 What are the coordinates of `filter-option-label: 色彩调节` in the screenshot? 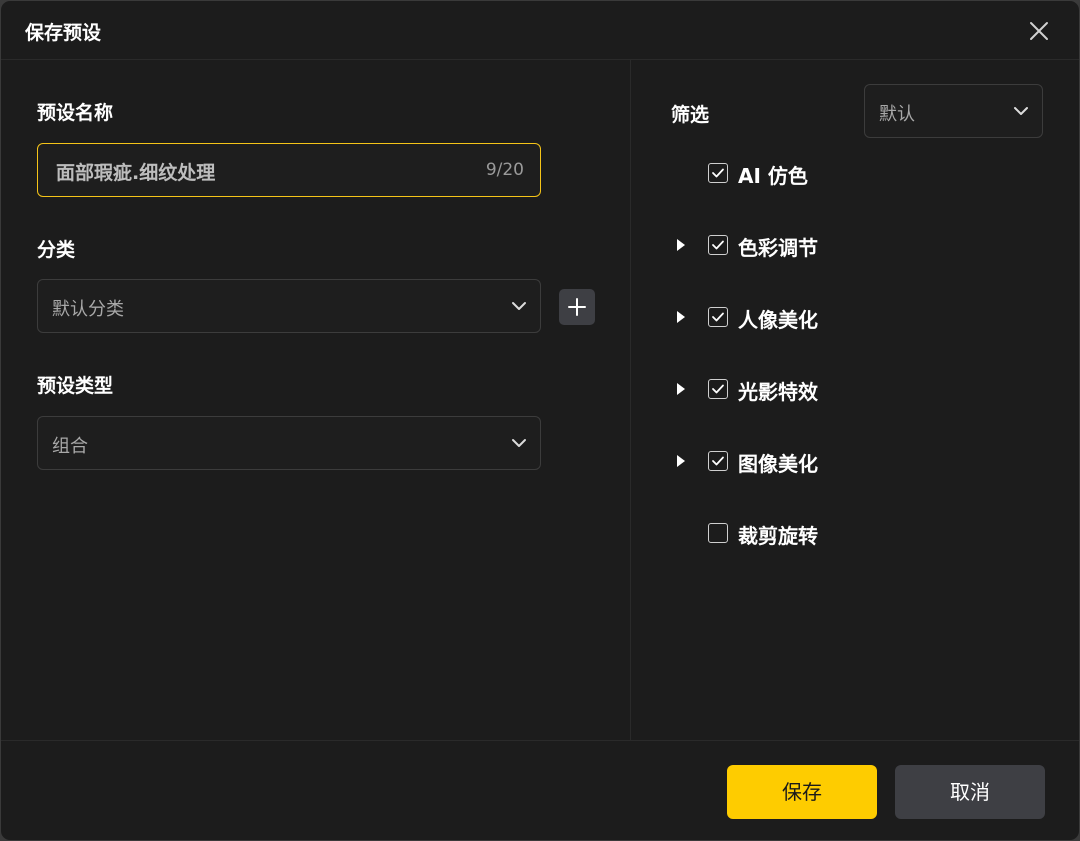 It's located at (778, 248).